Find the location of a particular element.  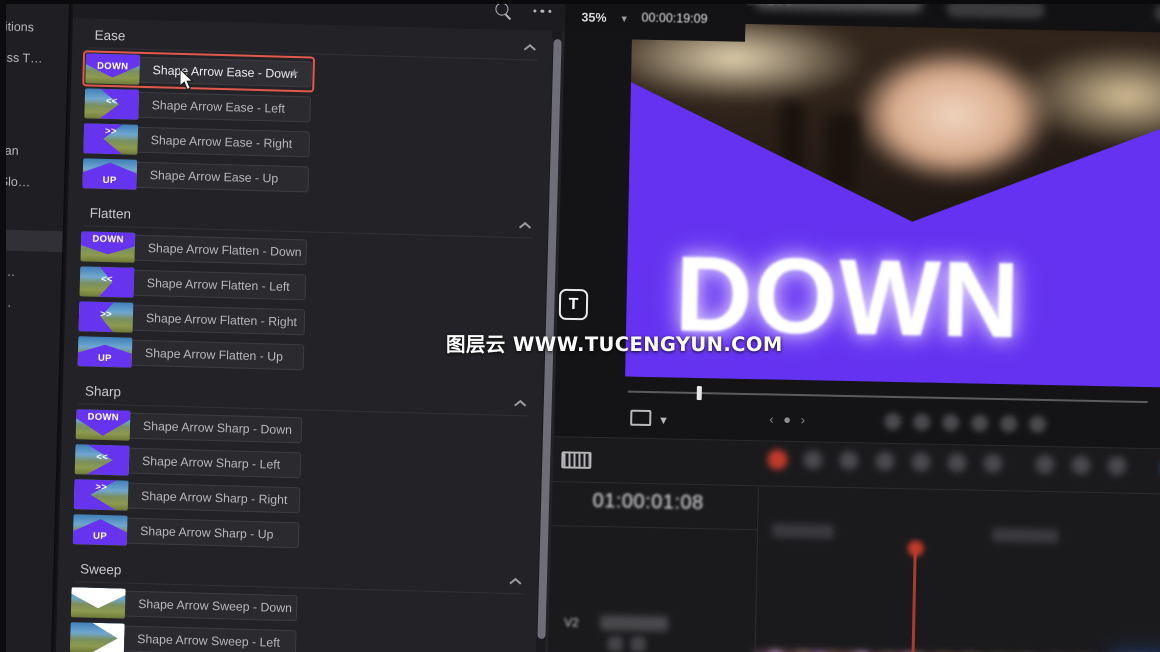

record-icon is located at coordinates (777, 459).